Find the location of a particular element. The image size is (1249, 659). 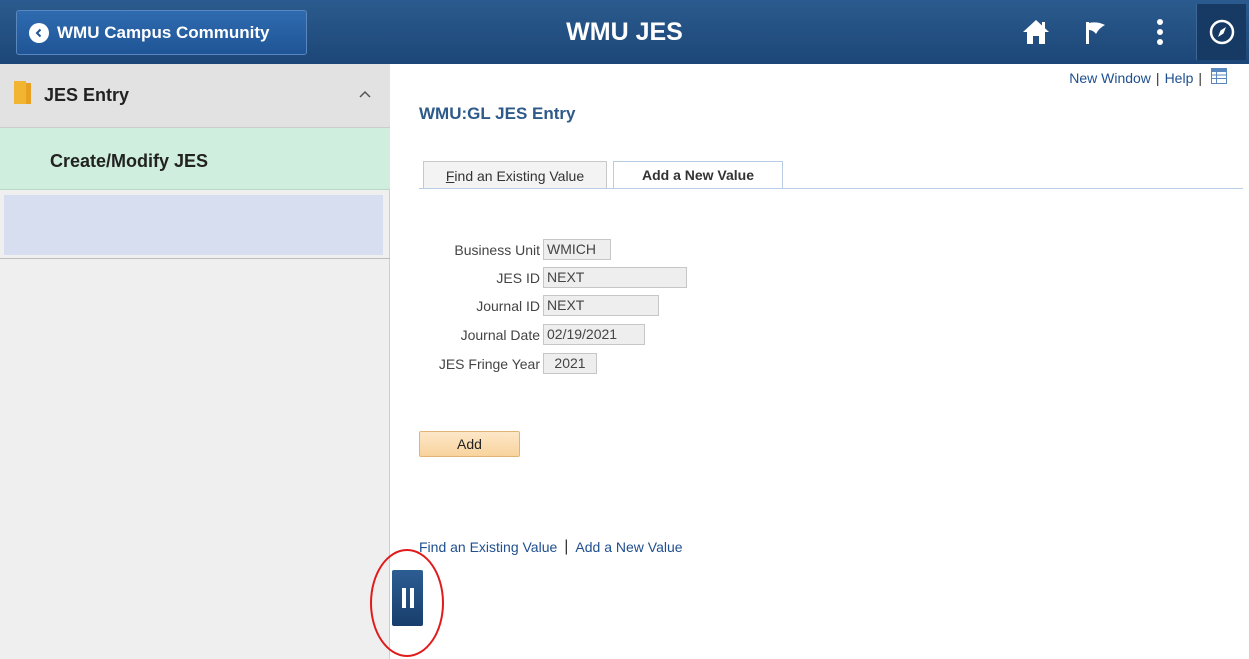

flag-icon is located at coordinates (1097, 32).